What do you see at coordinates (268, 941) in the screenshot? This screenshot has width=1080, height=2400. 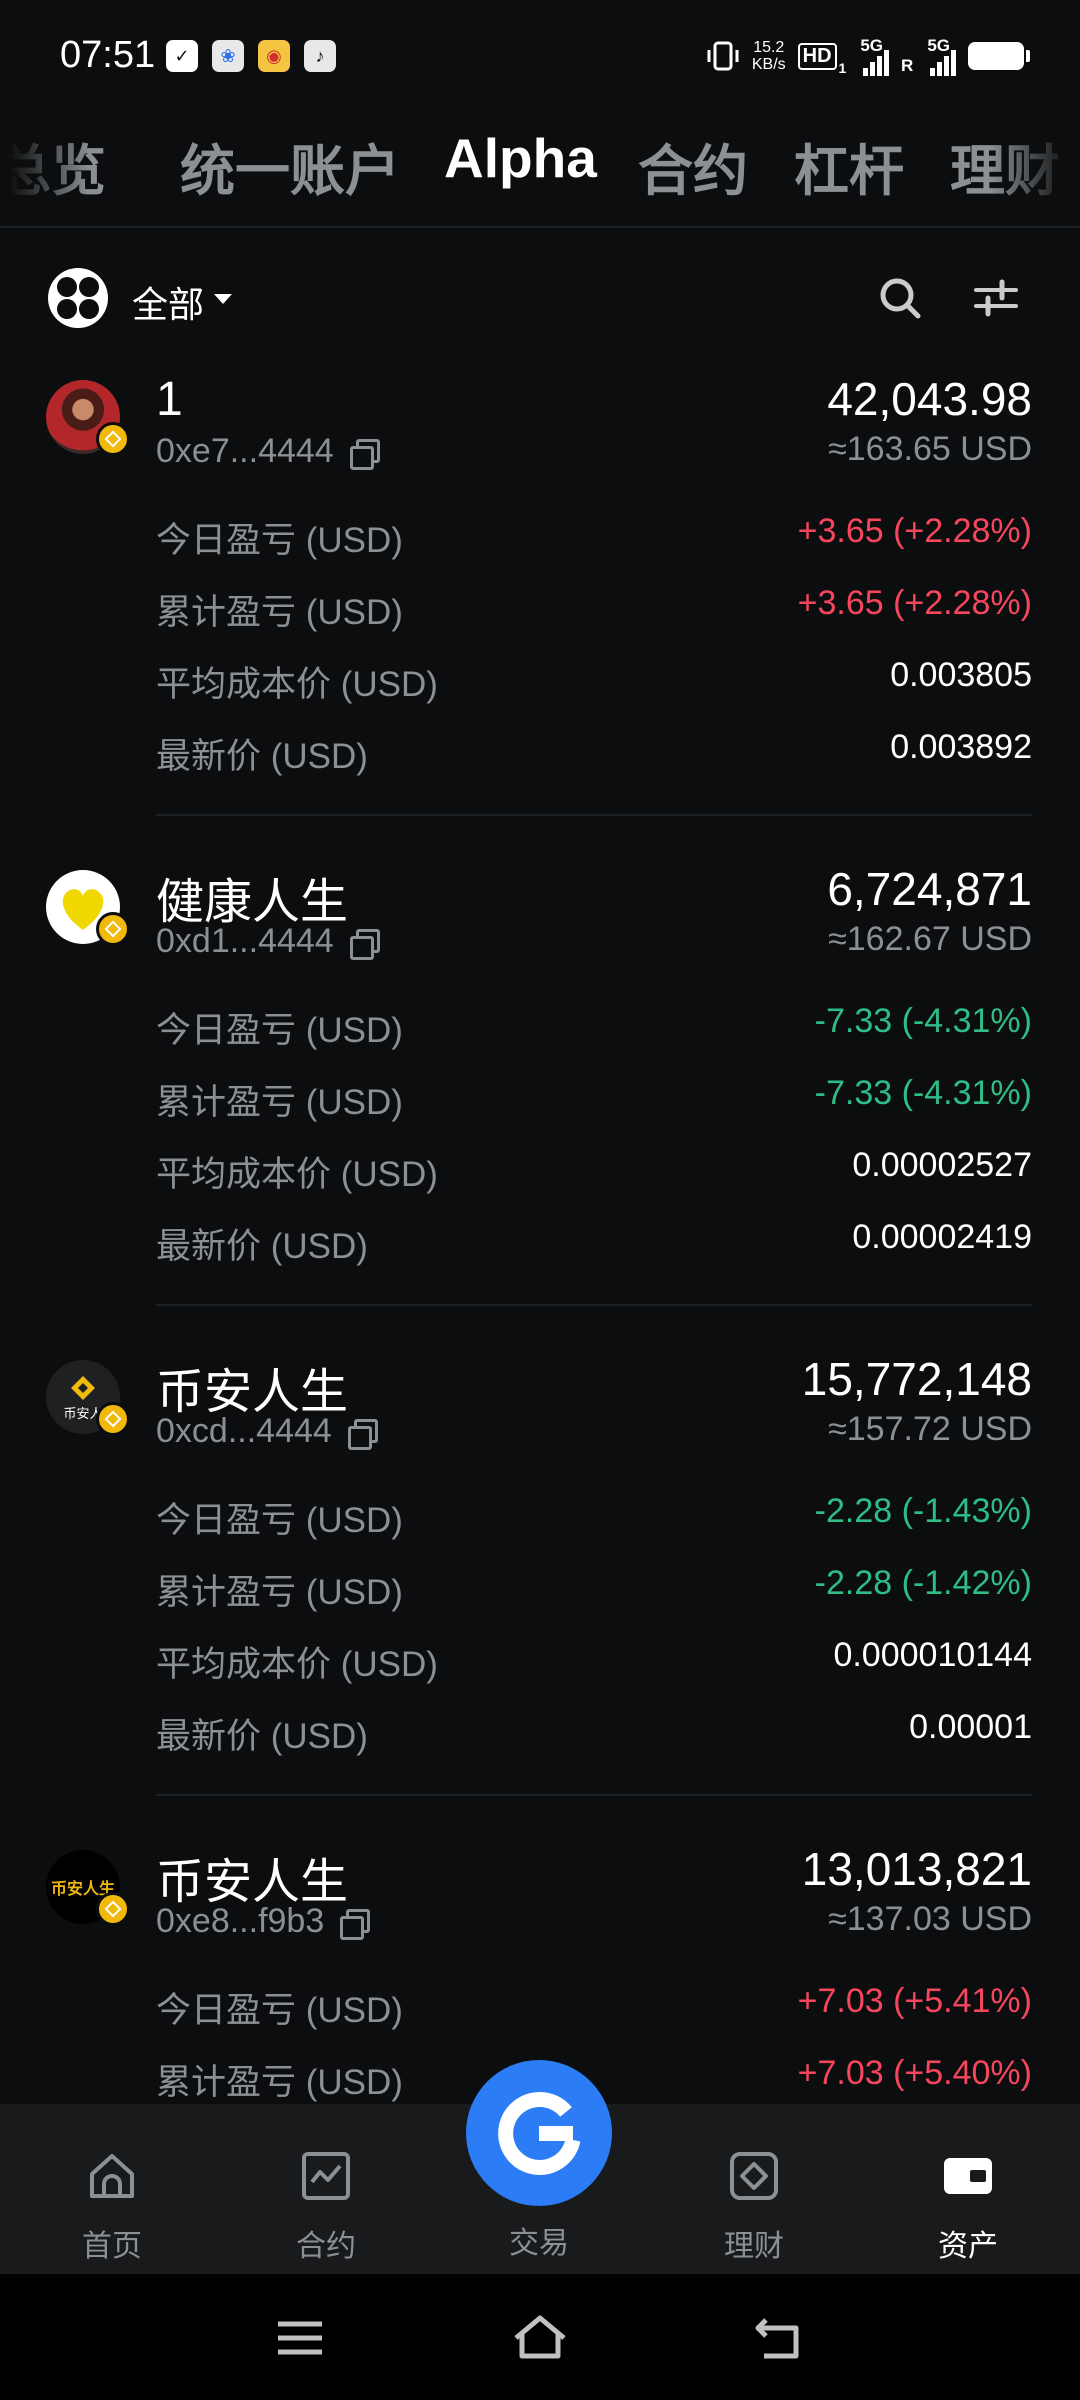 I see `contract-address: 0xd1...4444` at bounding box center [268, 941].